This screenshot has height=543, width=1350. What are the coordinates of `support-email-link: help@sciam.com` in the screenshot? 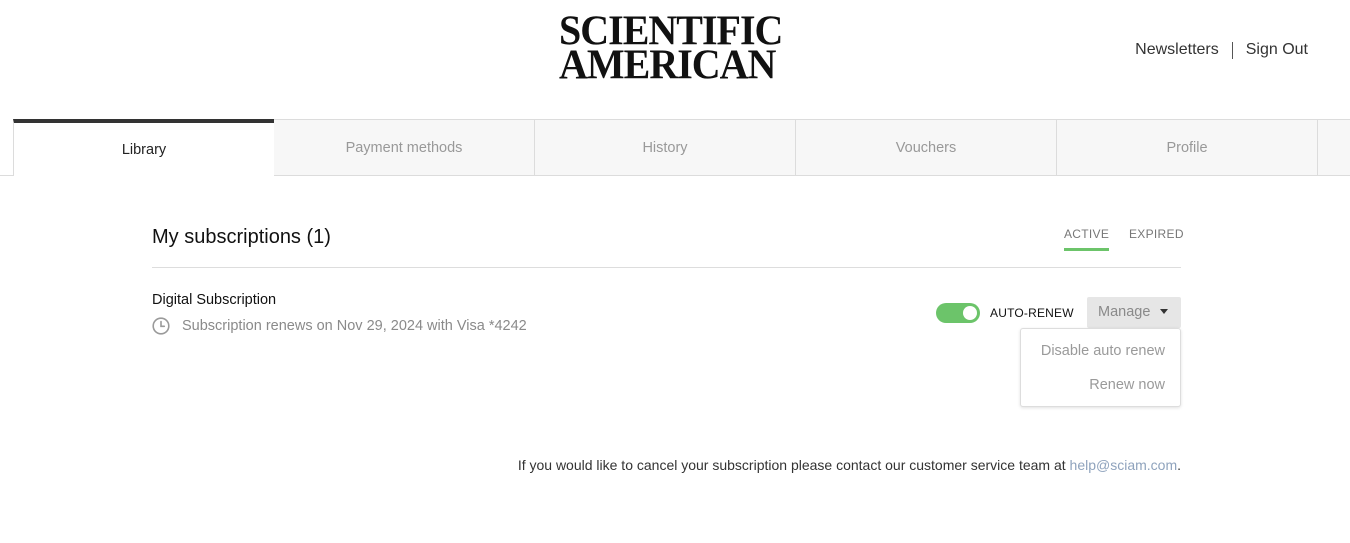 It's located at (1124, 465).